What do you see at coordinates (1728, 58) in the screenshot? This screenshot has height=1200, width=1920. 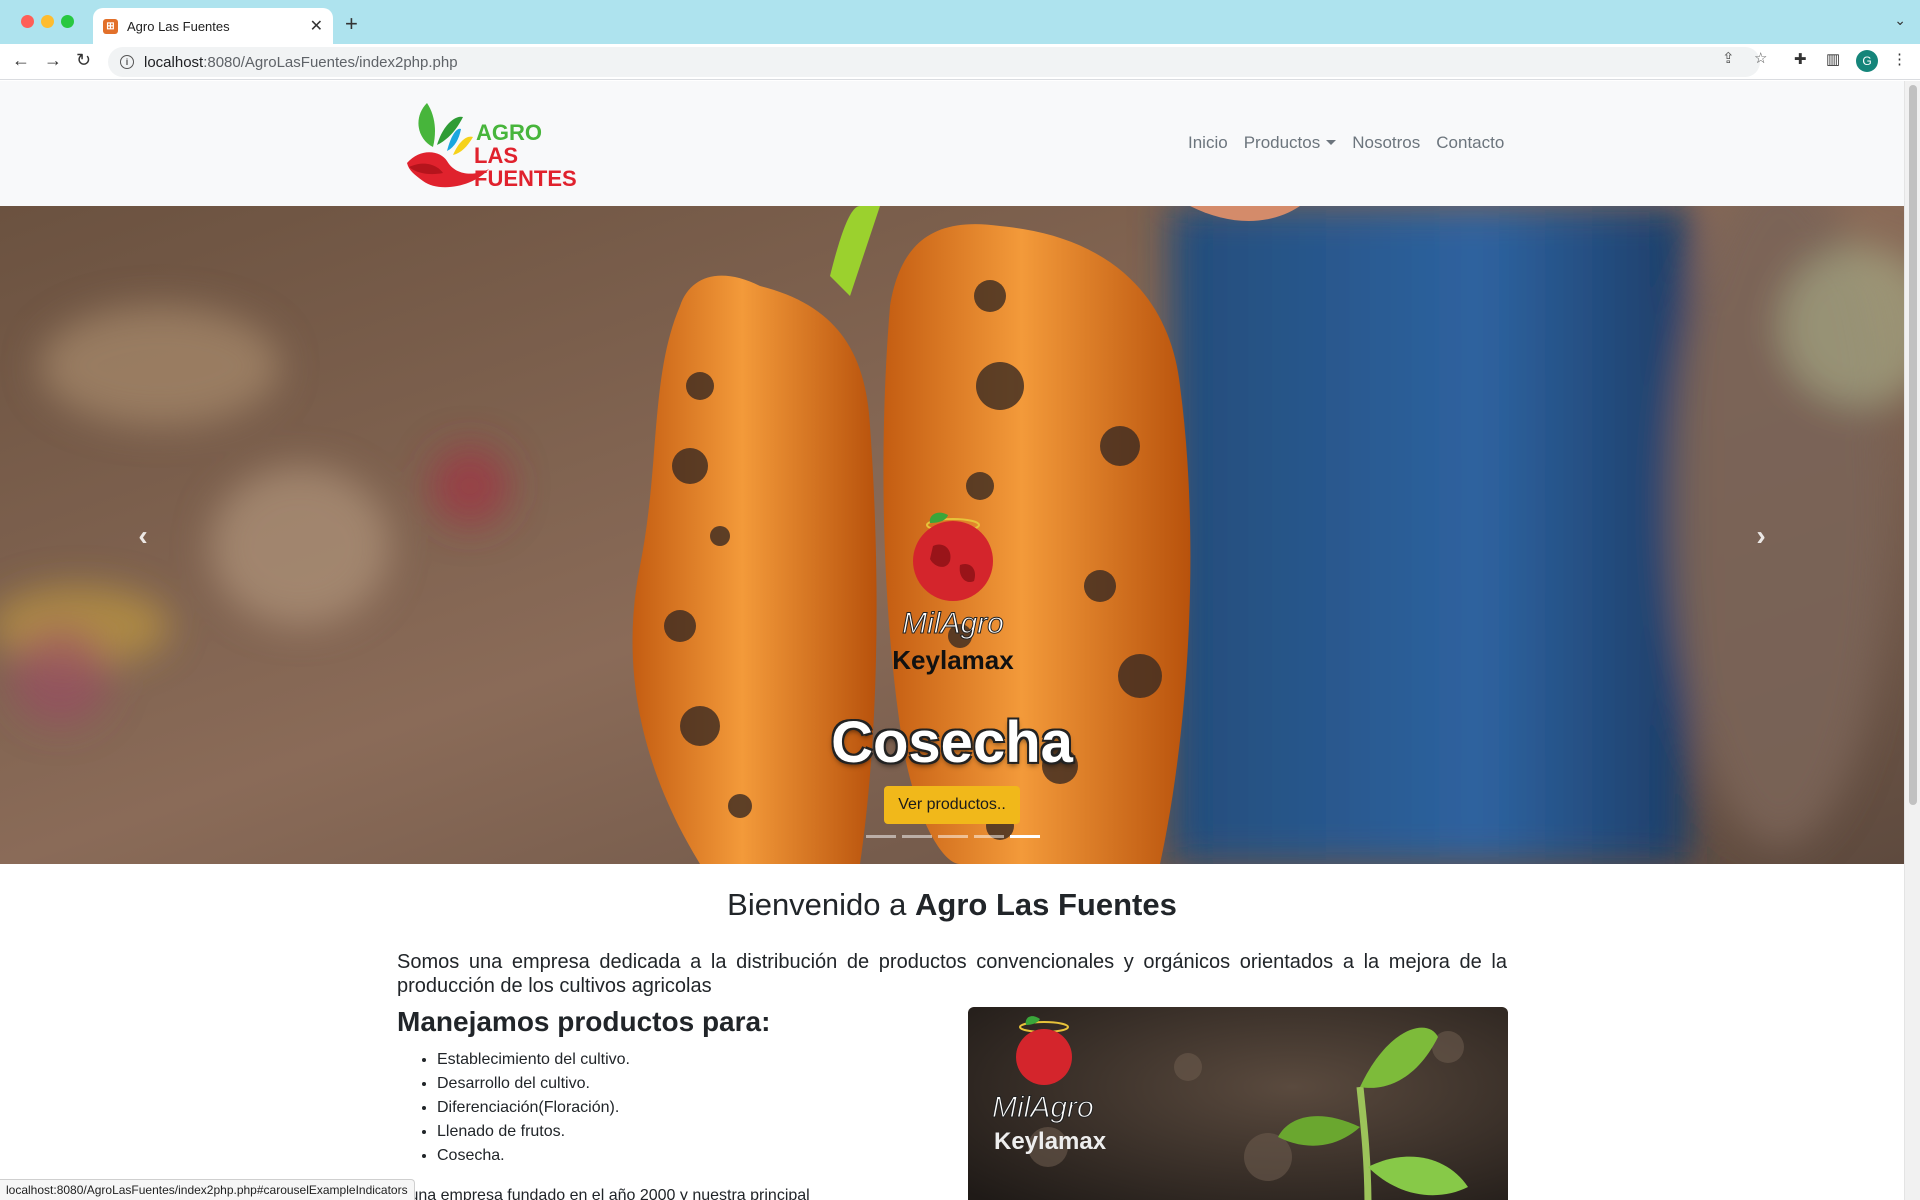 I see `share-icon: ⇪` at bounding box center [1728, 58].